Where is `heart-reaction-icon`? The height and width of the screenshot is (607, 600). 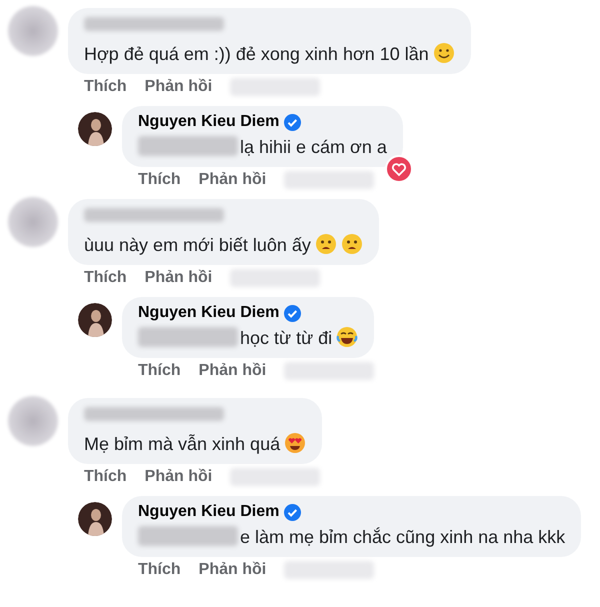
heart-reaction-icon is located at coordinates (398, 169).